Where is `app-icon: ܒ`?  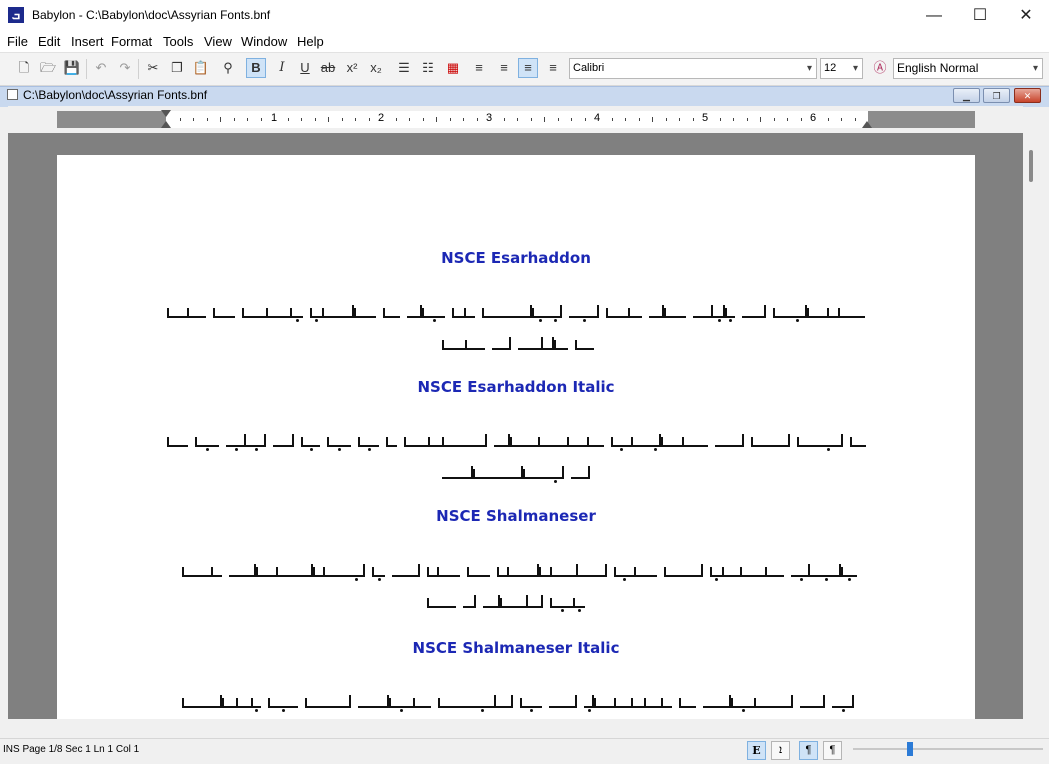 app-icon: ܒ is located at coordinates (16, 15).